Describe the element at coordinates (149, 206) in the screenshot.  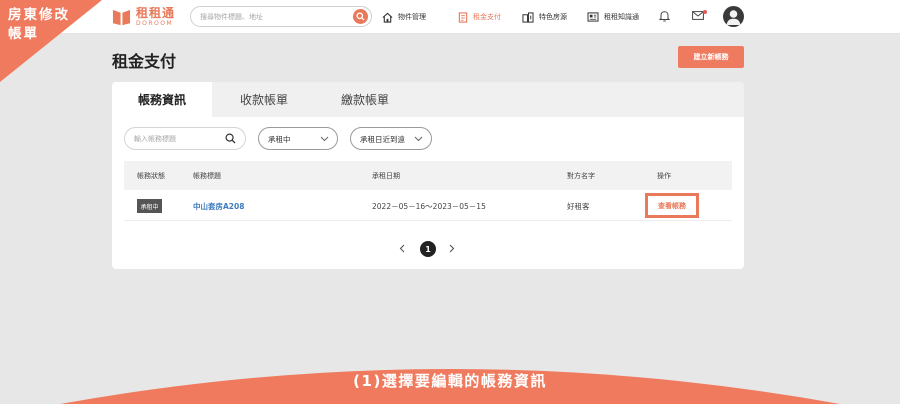
I see `status-badge: 承租中` at that location.